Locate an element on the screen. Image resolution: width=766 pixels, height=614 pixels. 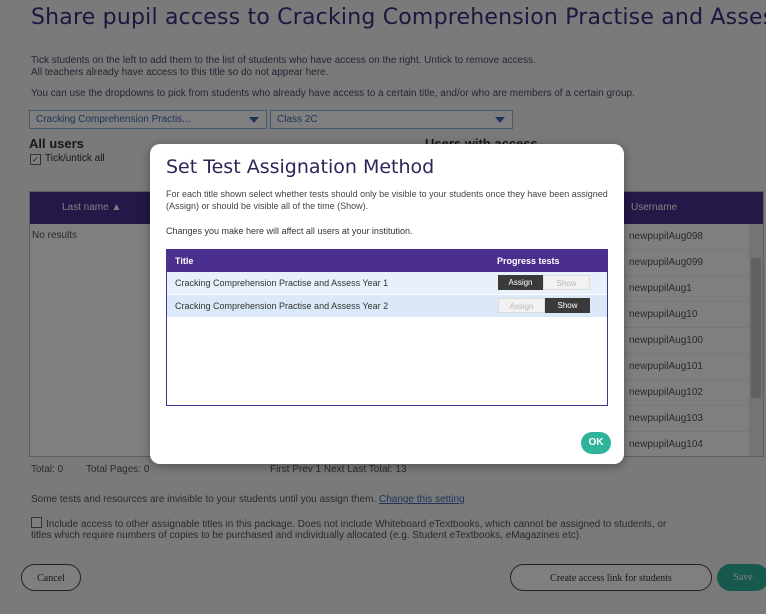
ok-button: OK is located at coordinates (596, 443).